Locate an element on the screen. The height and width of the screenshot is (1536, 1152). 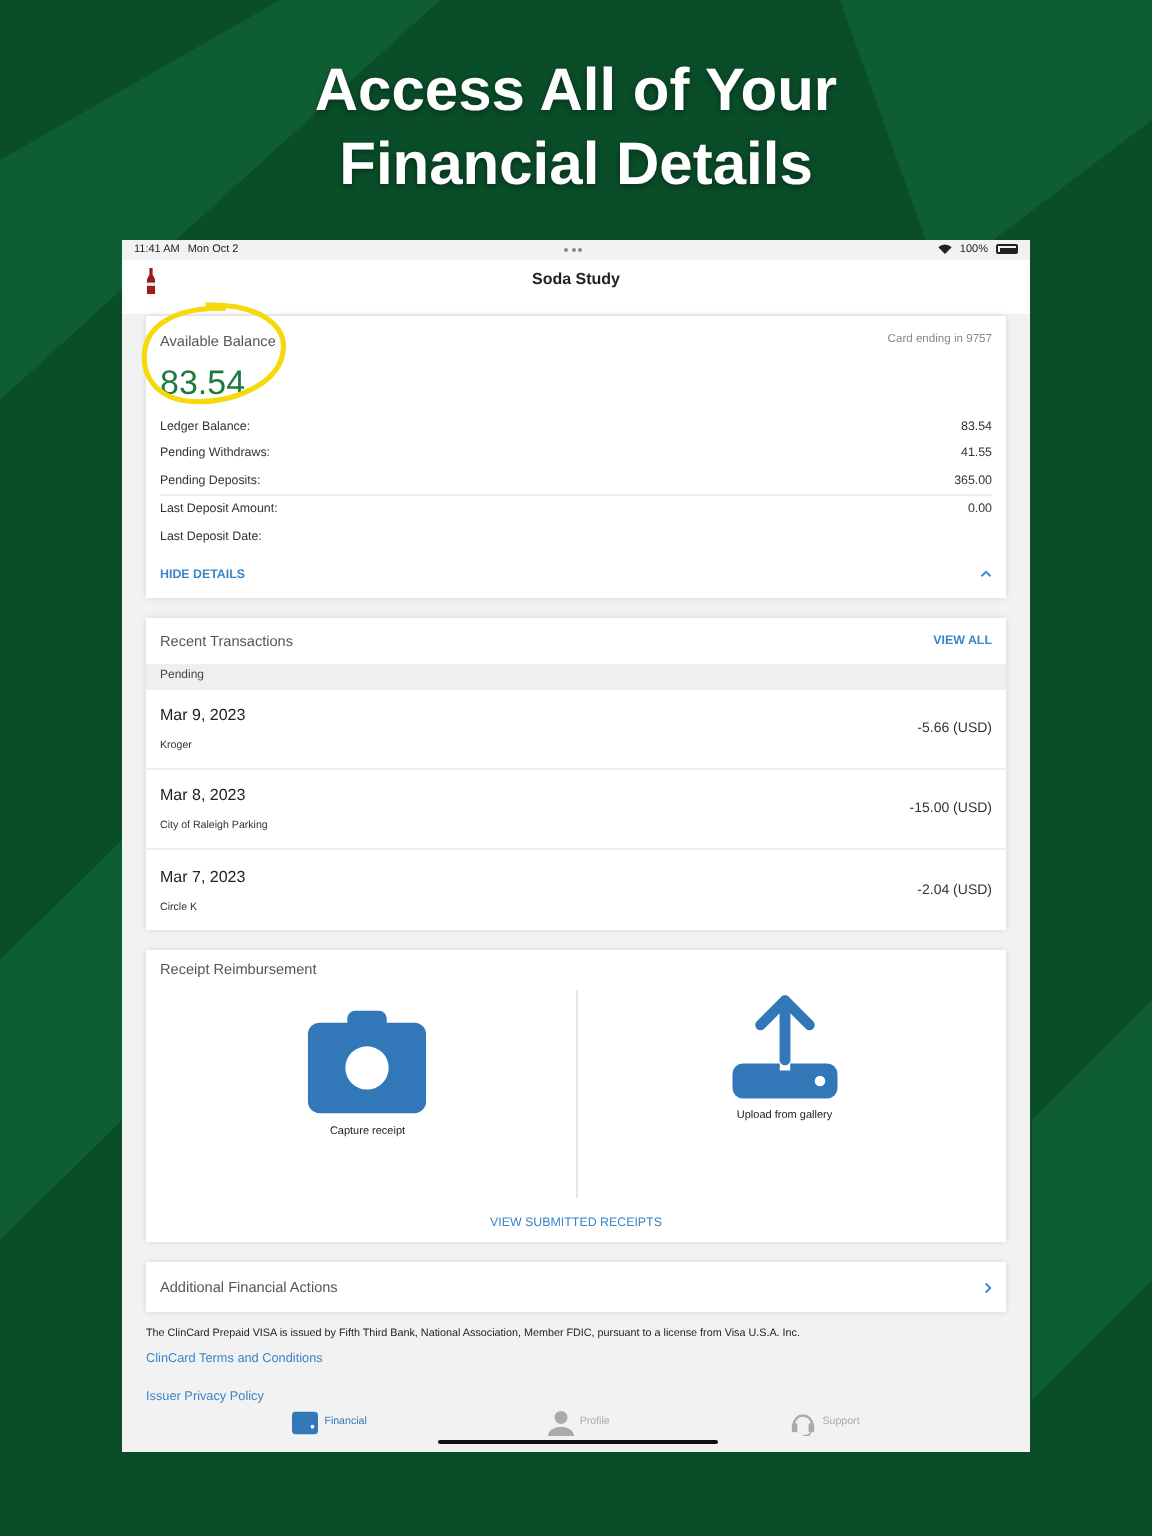
app-title: Soda Study is located at coordinates (575, 278).